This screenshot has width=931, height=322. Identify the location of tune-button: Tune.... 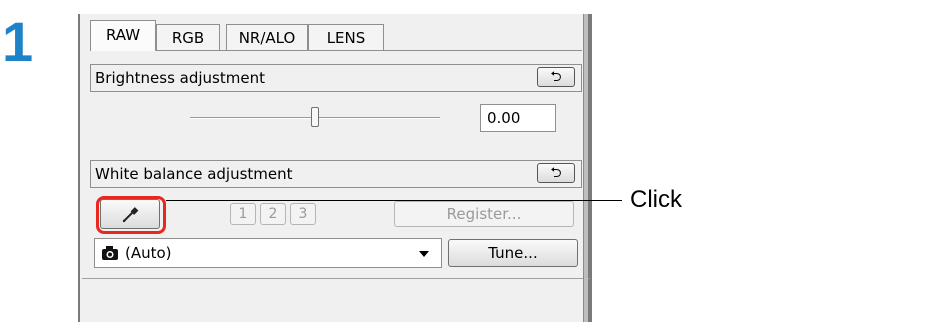
(513, 253).